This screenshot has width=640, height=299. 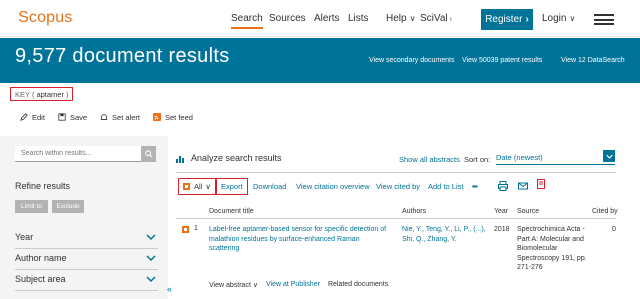 I want to click on exclude-button: Exclude, so click(x=68, y=206).